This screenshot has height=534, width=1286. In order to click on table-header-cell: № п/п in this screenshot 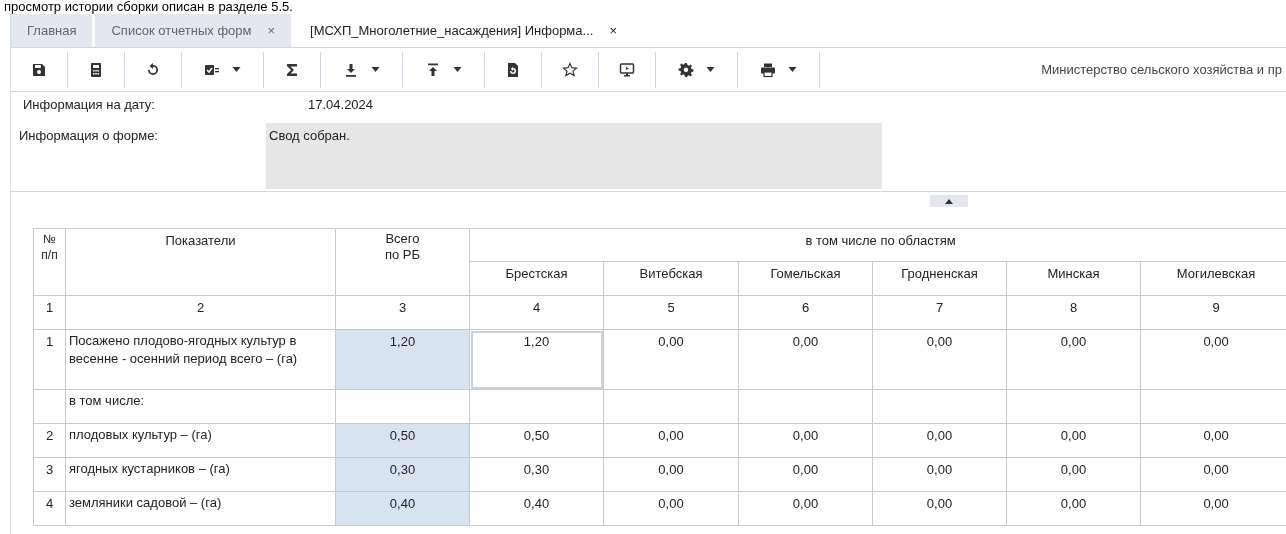, I will do `click(49, 262)`.